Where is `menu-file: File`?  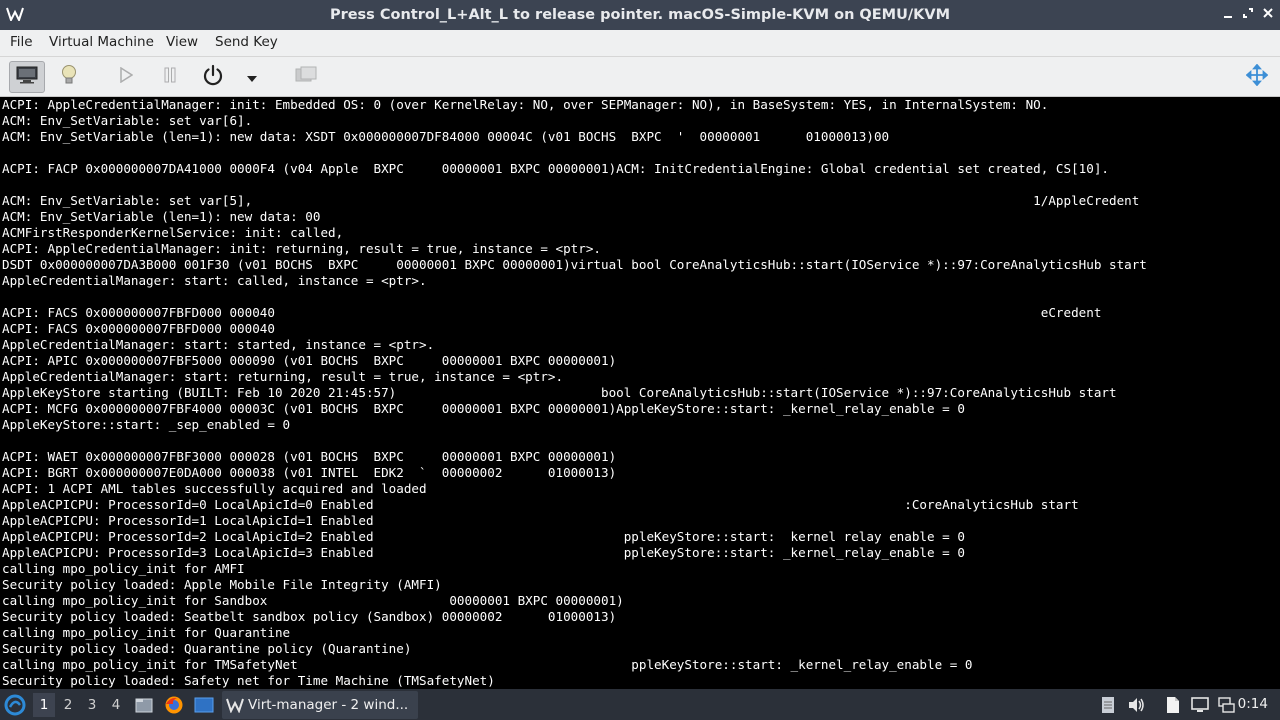
menu-file: File is located at coordinates (21, 42).